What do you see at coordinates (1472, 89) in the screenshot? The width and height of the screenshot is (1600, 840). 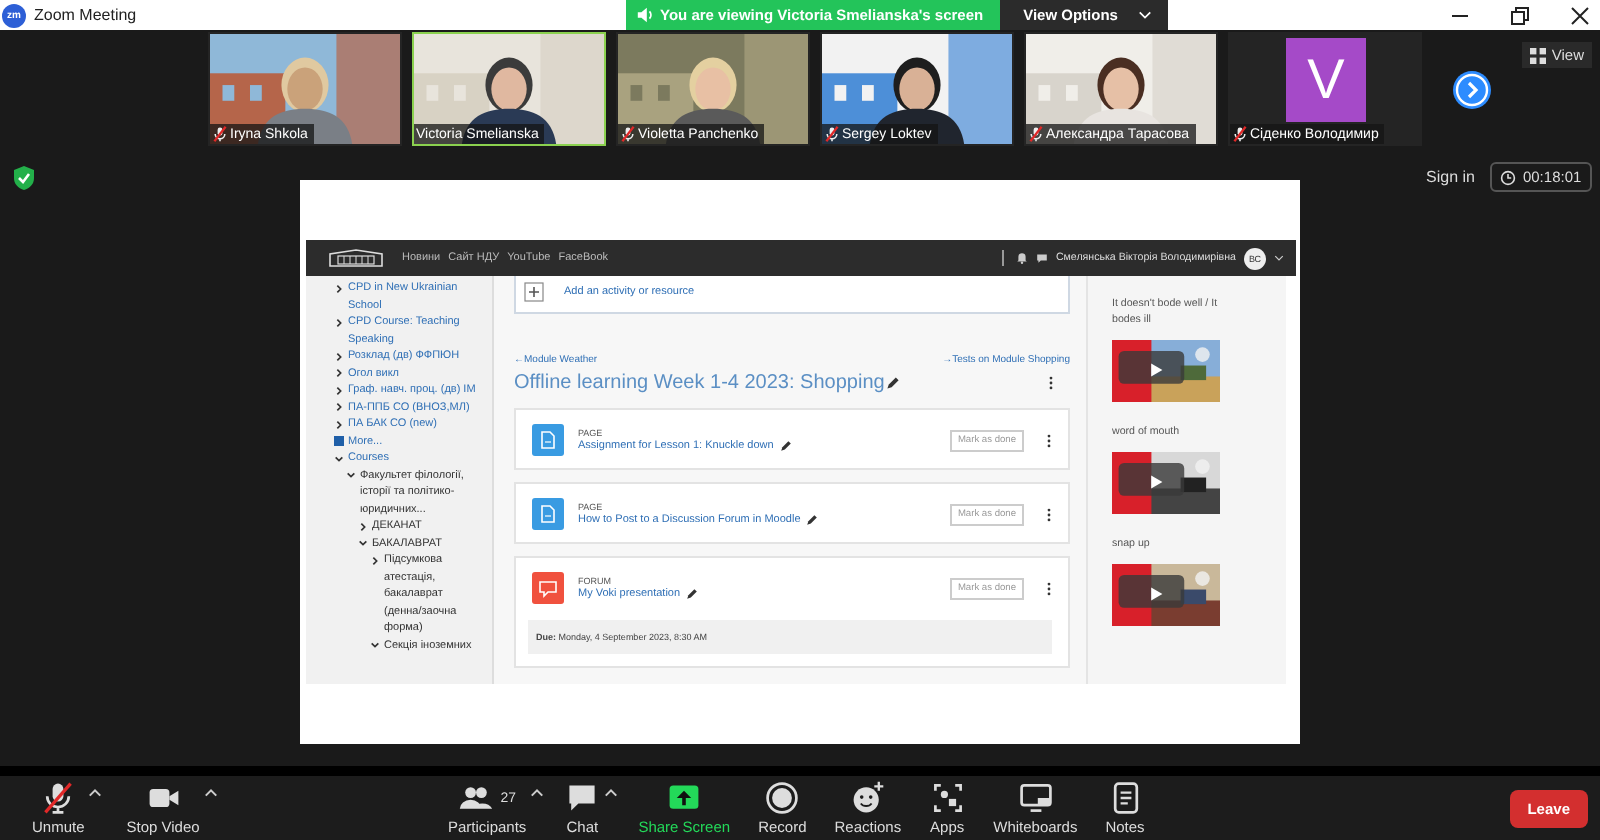 I see `next-page-icon` at bounding box center [1472, 89].